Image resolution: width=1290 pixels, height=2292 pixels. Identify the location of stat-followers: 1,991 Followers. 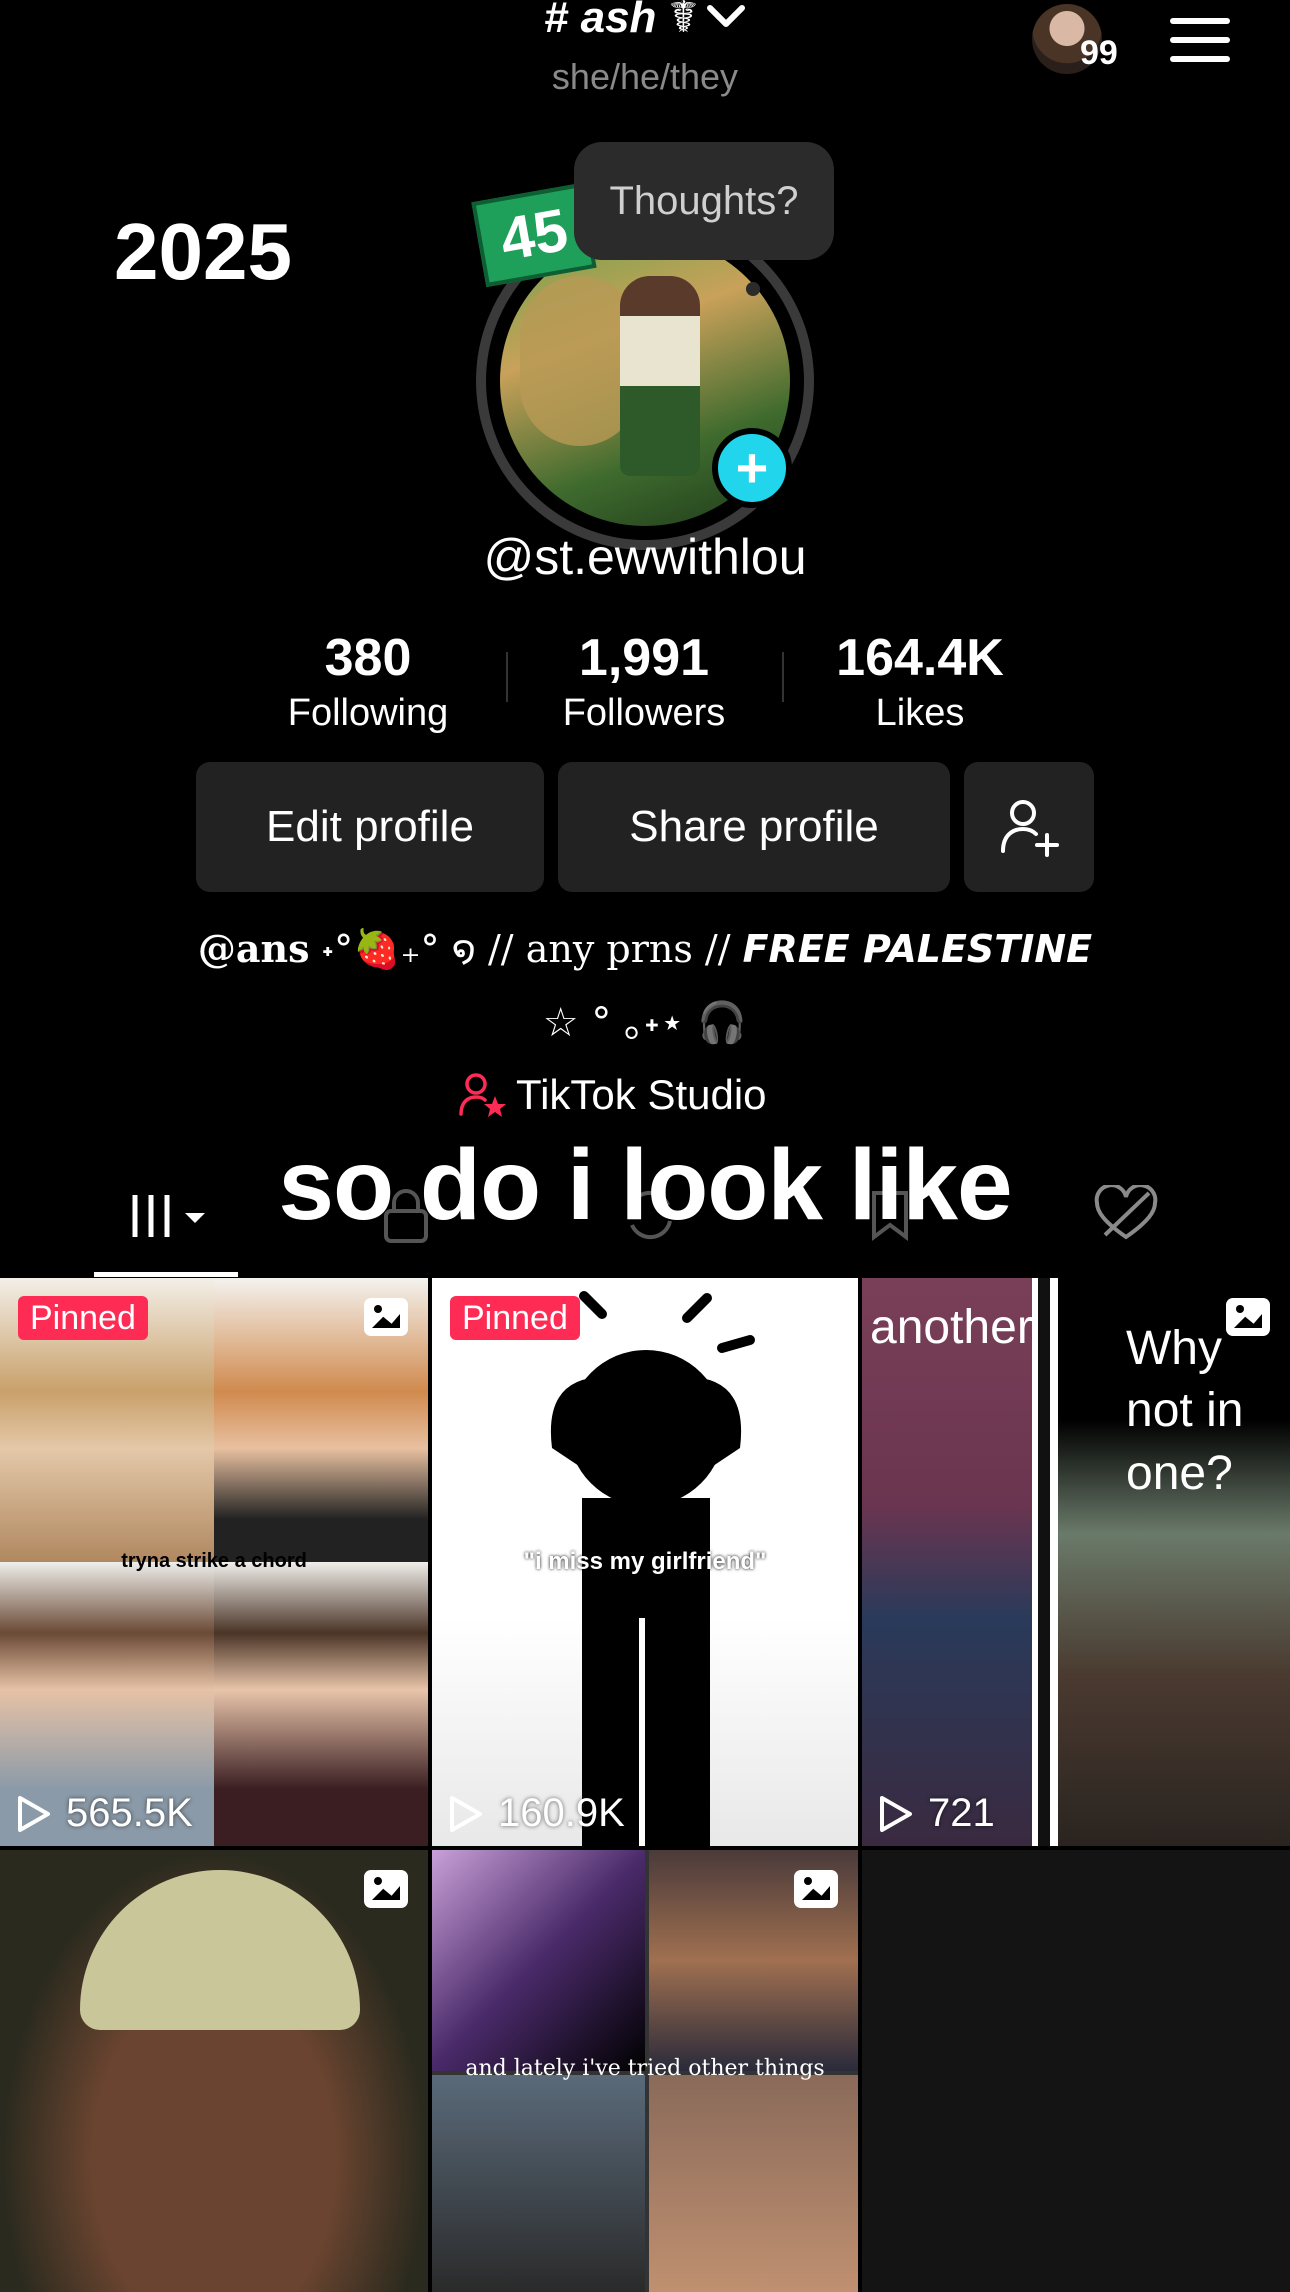
(644, 681).